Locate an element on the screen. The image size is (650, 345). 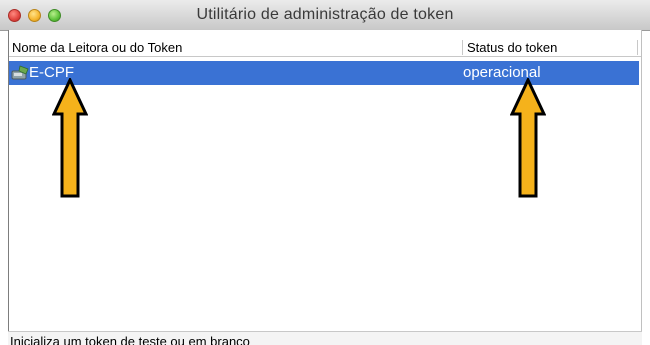
window-title: Utilitário de administração de token is located at coordinates (325, 14).